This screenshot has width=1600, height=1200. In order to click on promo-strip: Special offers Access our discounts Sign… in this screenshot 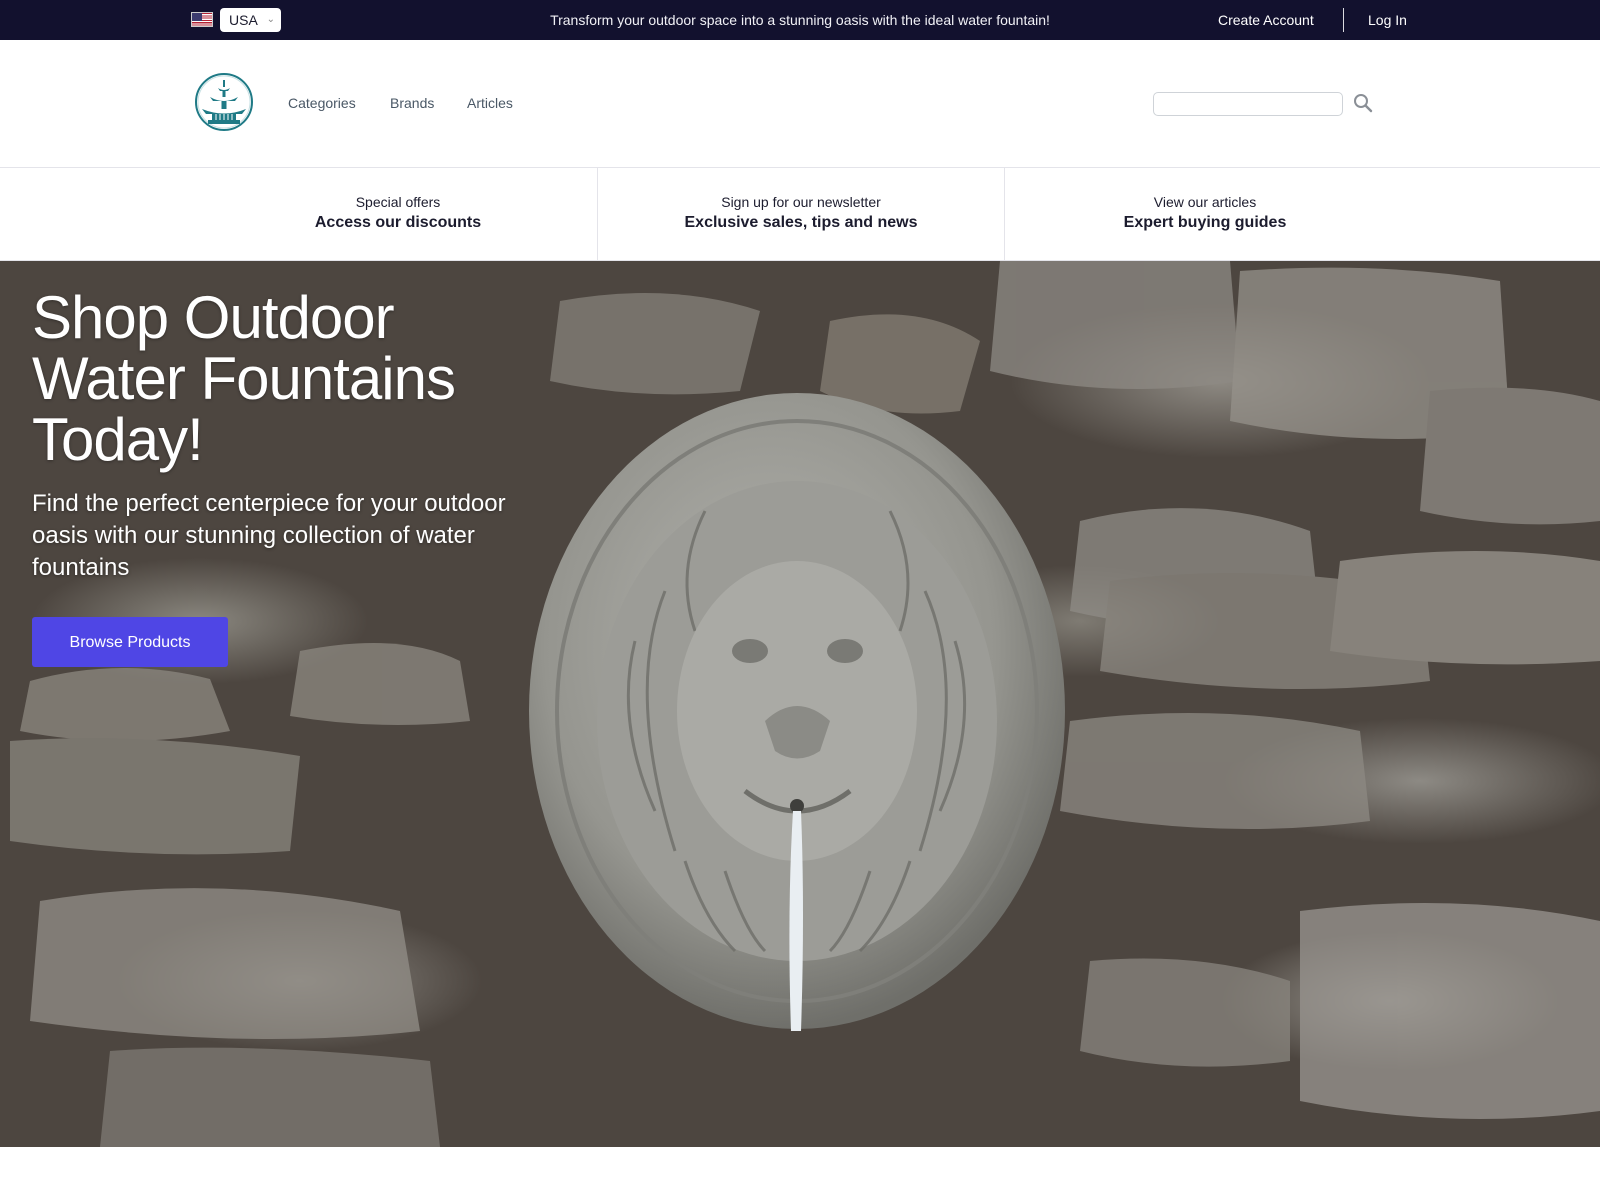, I will do `click(800, 214)`.